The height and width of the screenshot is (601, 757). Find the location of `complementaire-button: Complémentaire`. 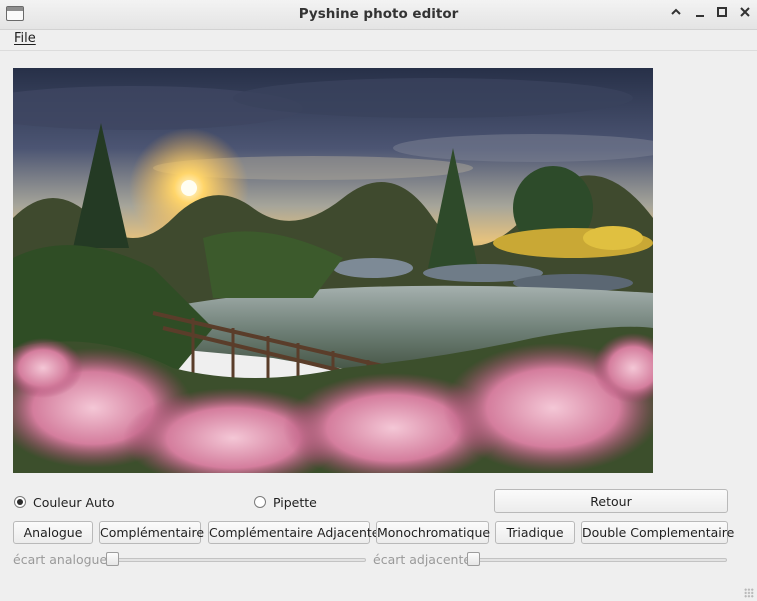

complementaire-button: Complémentaire is located at coordinates (151, 532).